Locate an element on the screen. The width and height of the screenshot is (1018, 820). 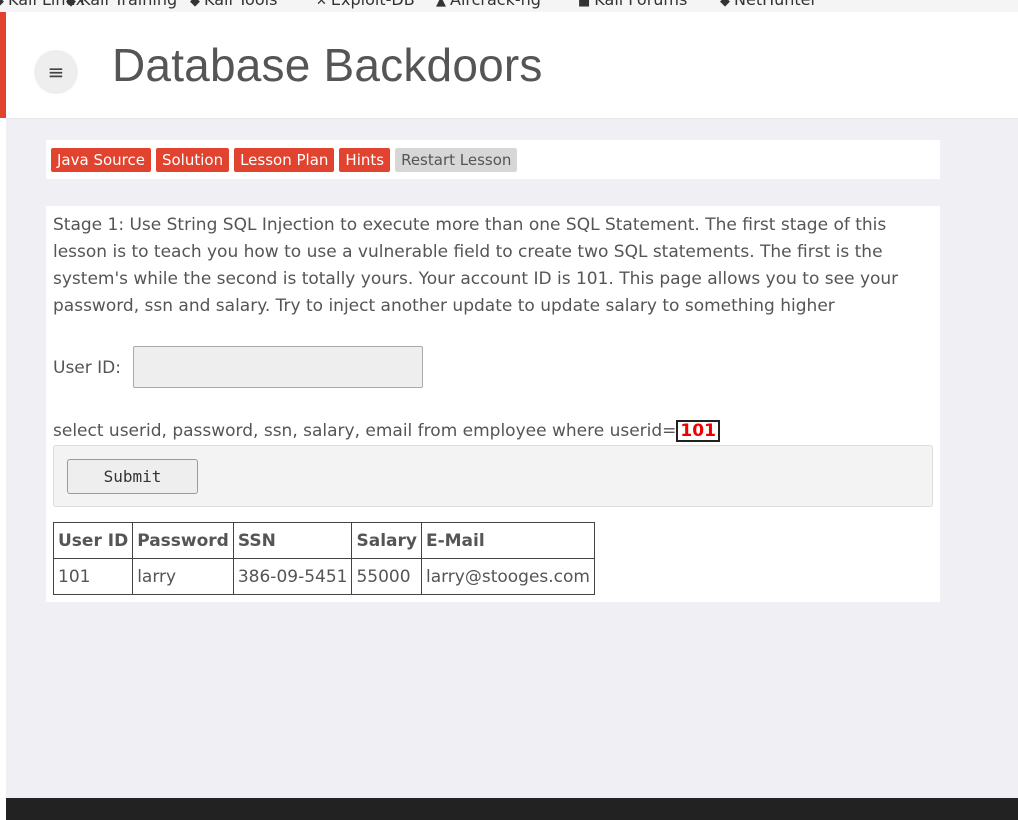
restart-lesson-button: Restart Lesson is located at coordinates (456, 160).